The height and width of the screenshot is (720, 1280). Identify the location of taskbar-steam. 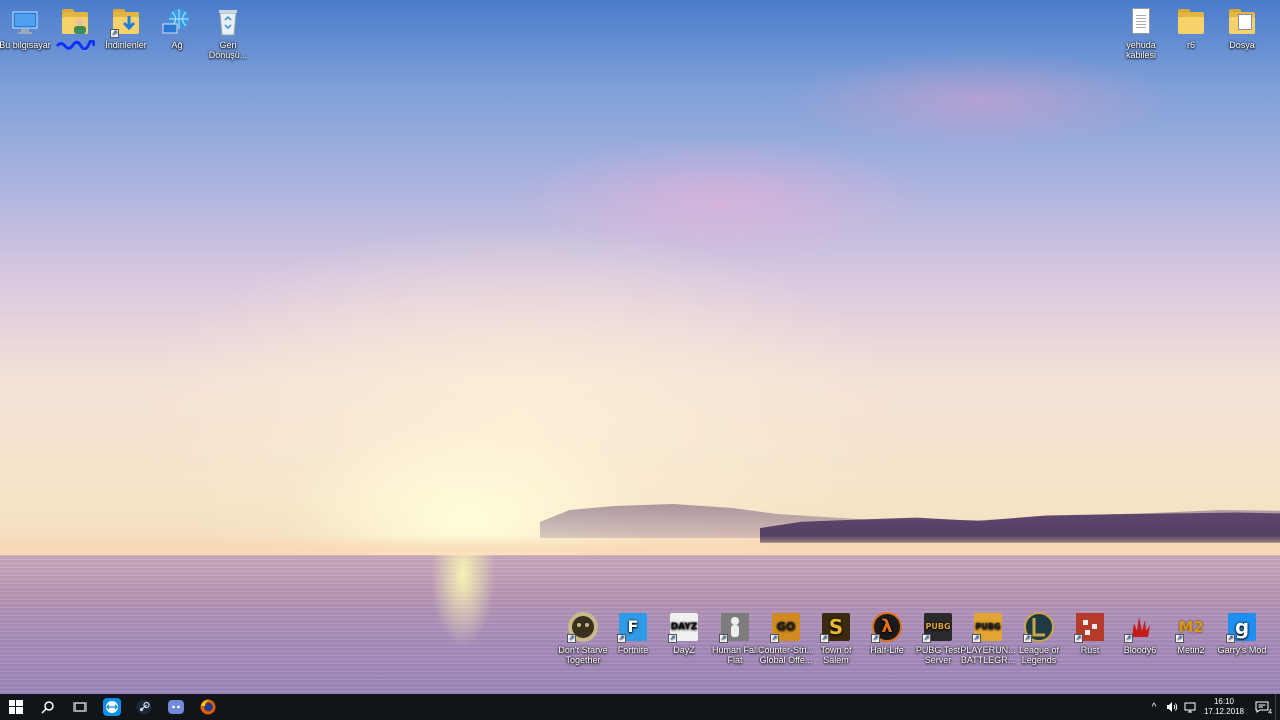
(144, 707).